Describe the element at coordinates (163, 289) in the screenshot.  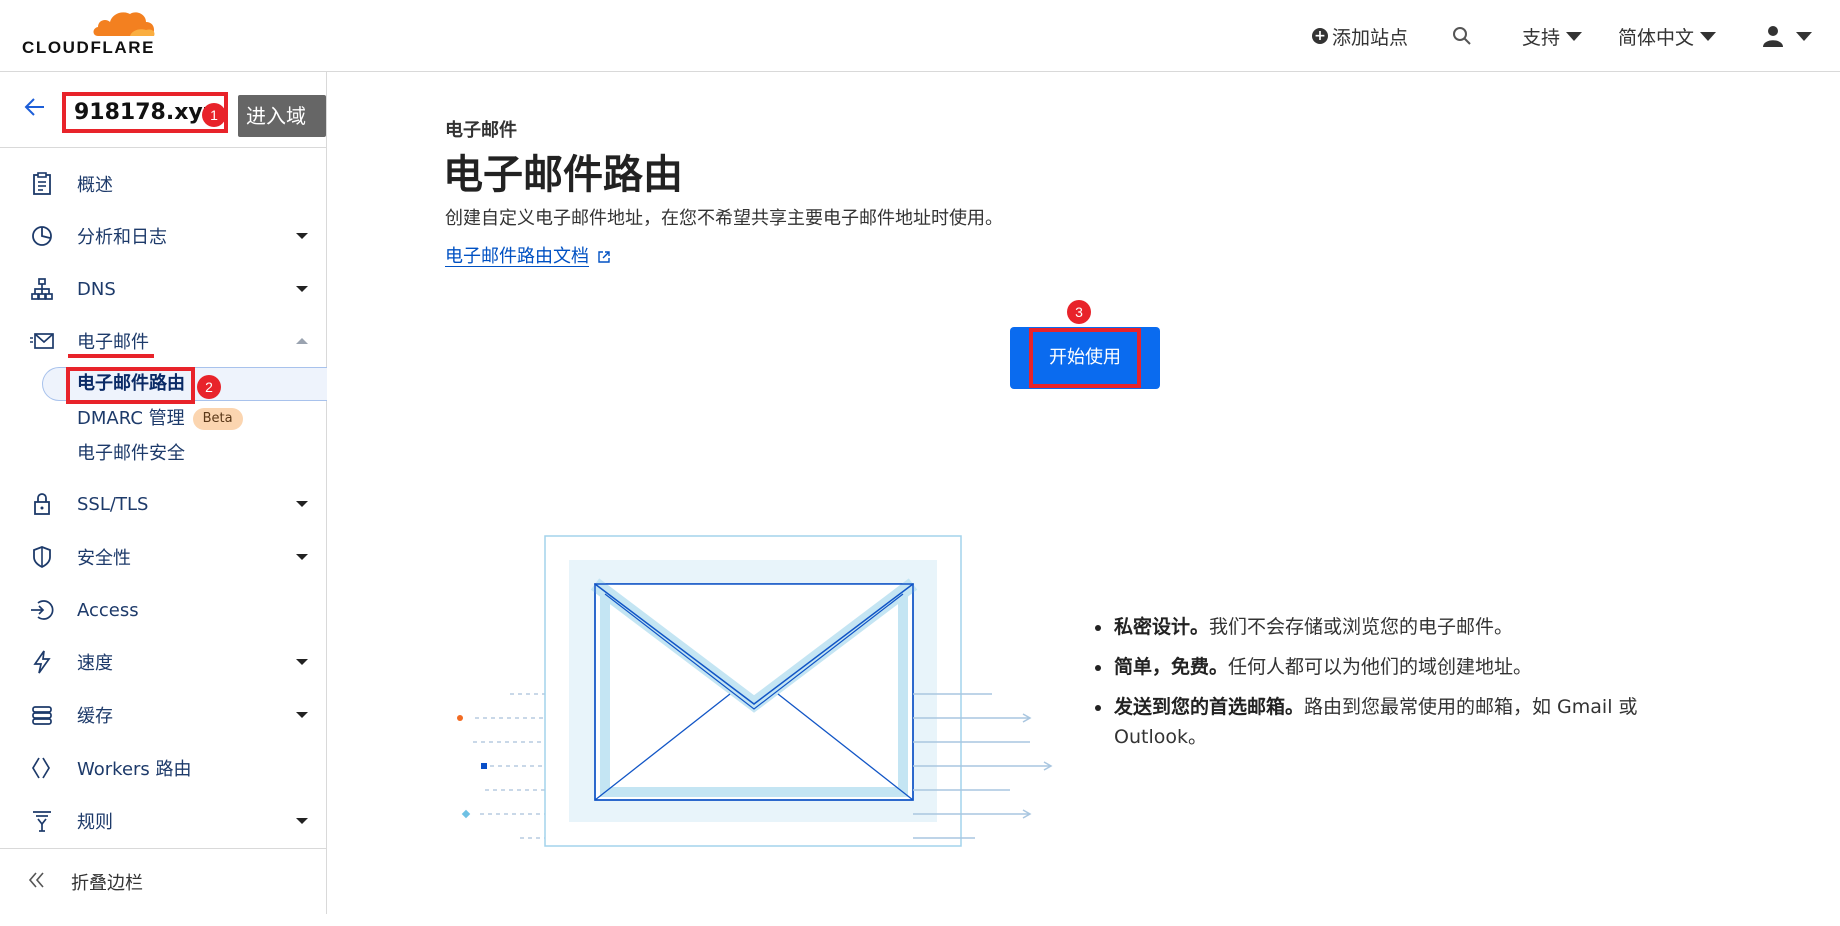
I see `sidebar-item-dns: DNS` at that location.